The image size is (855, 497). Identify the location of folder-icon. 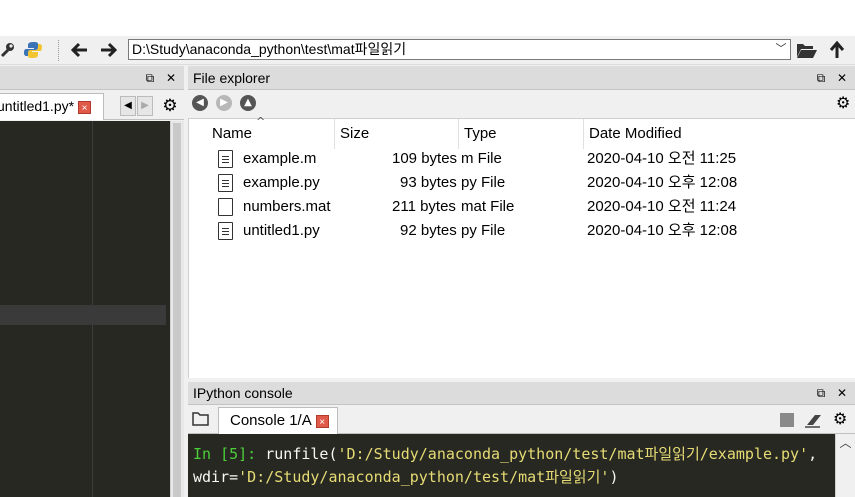
(201, 419).